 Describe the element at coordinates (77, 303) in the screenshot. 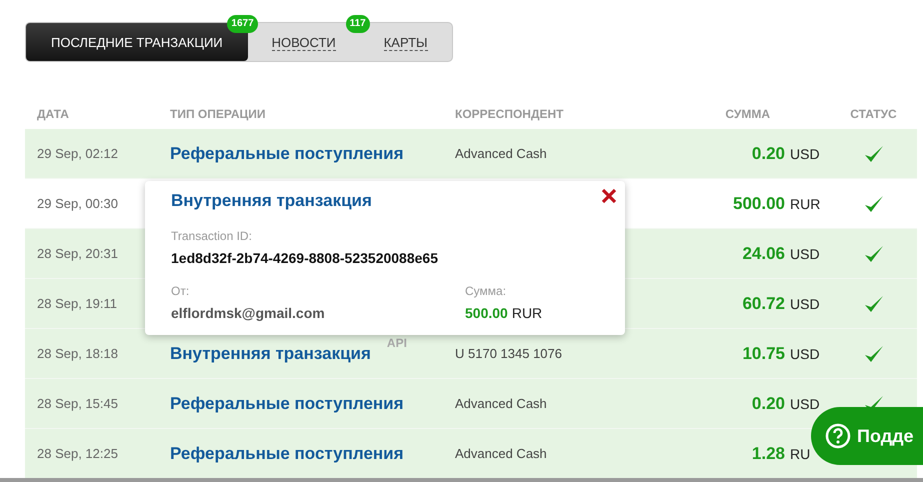

I see `date-cell-text: 28 Sep, 19:11` at that location.